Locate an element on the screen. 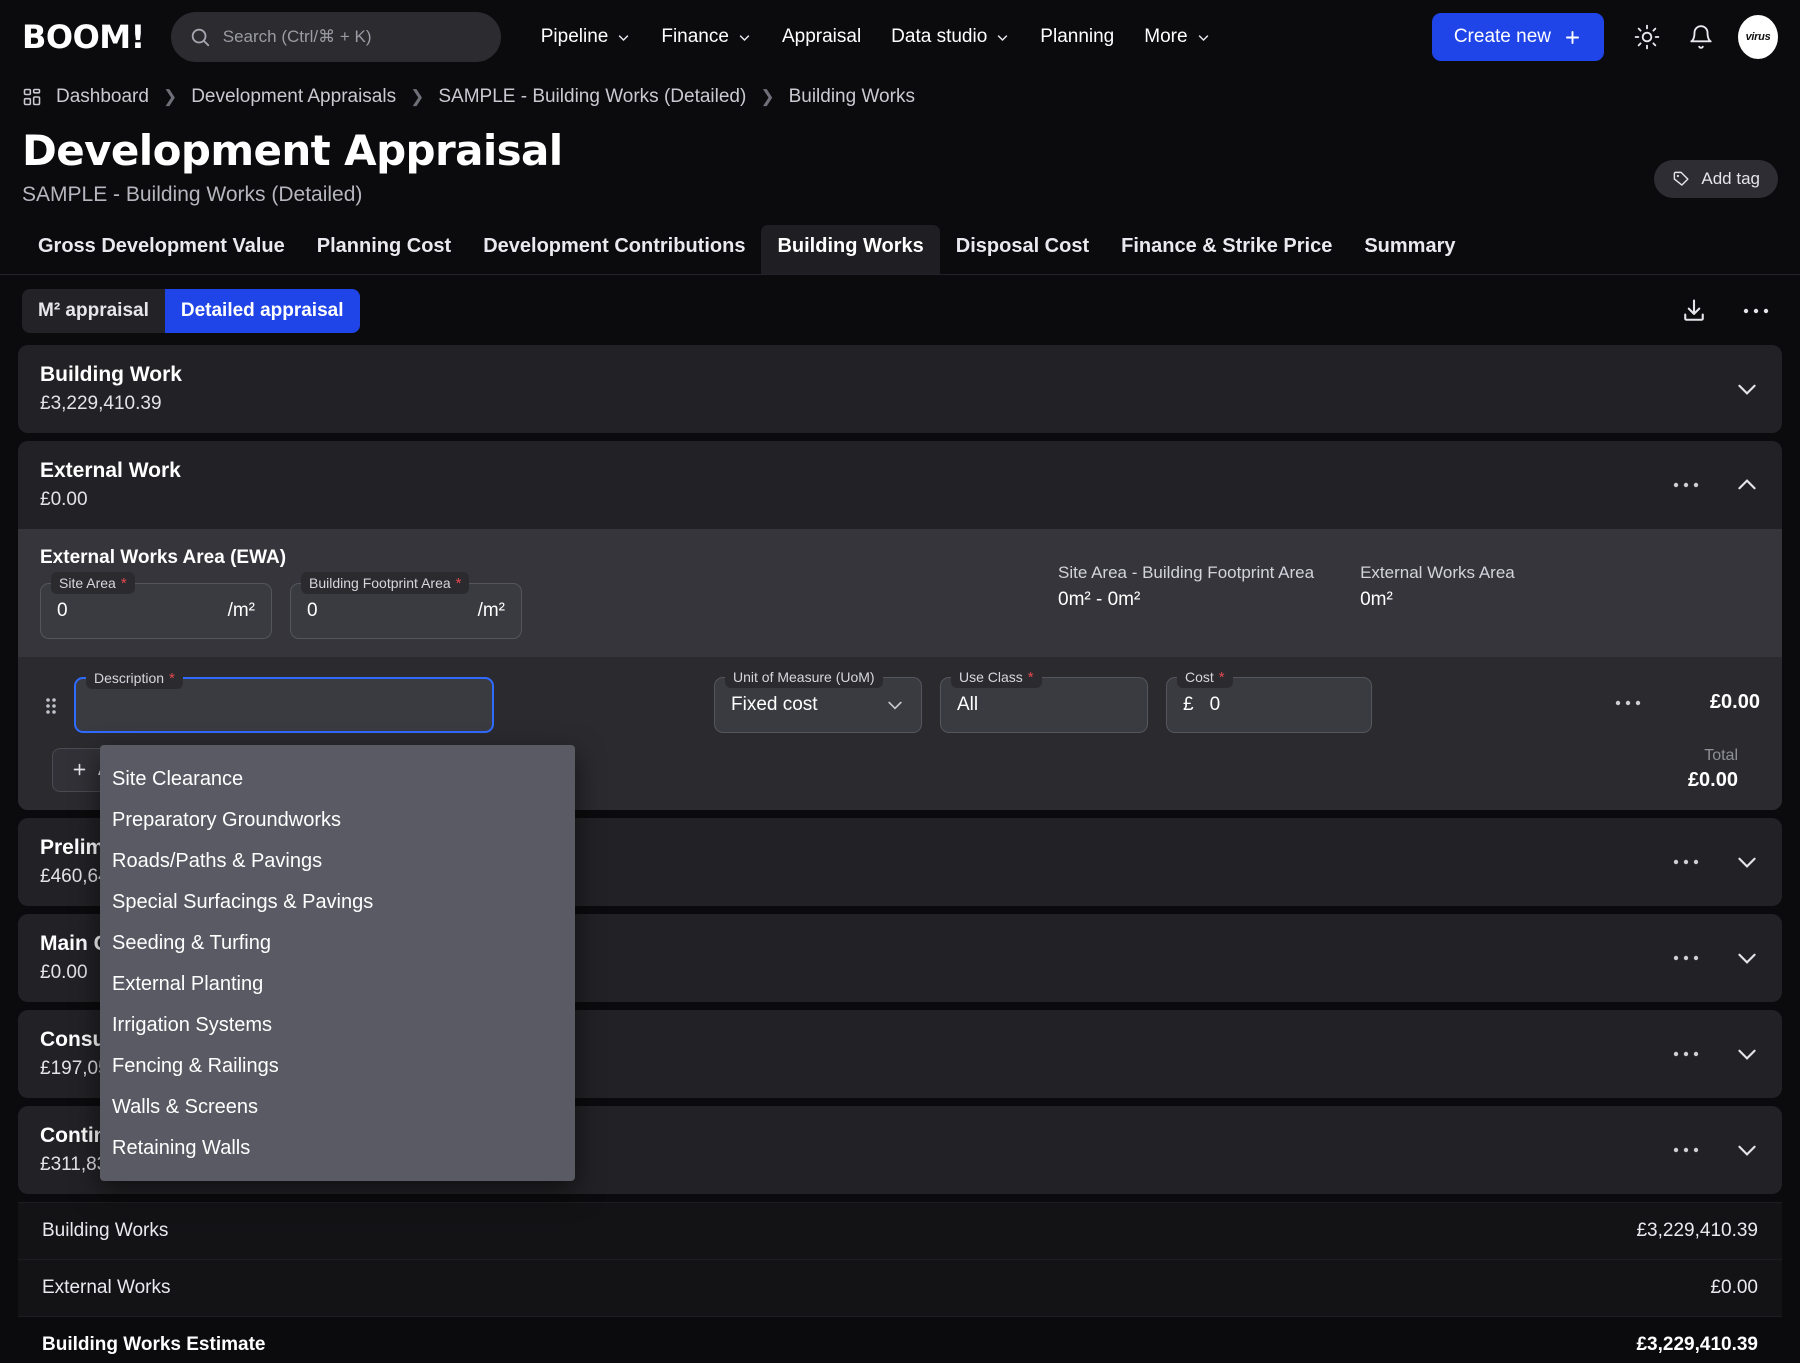  page-title: Development Appraisal is located at coordinates (292, 150).